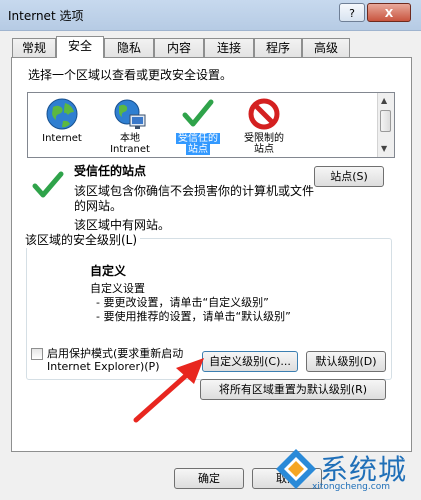 The width and height of the screenshot is (421, 500). I want to click on intranet-icon, so click(130, 114).